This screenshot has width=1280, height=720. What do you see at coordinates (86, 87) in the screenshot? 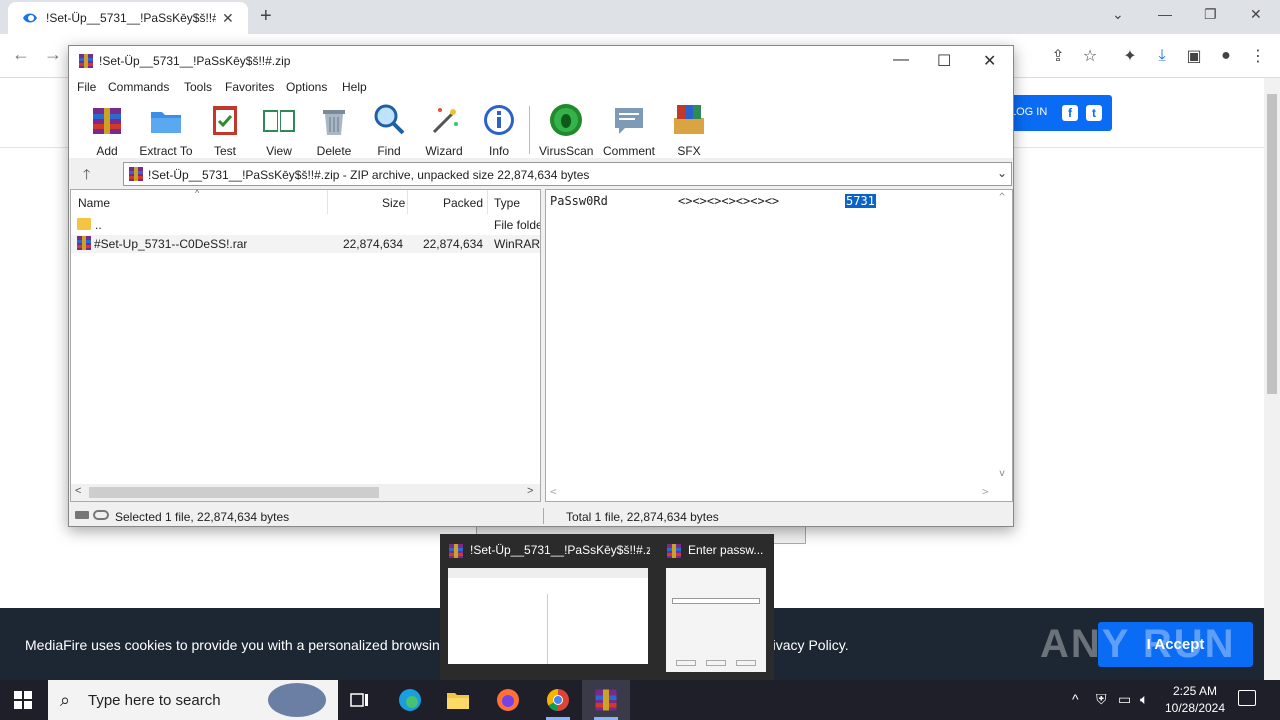
I see `menu-file: File` at bounding box center [86, 87].